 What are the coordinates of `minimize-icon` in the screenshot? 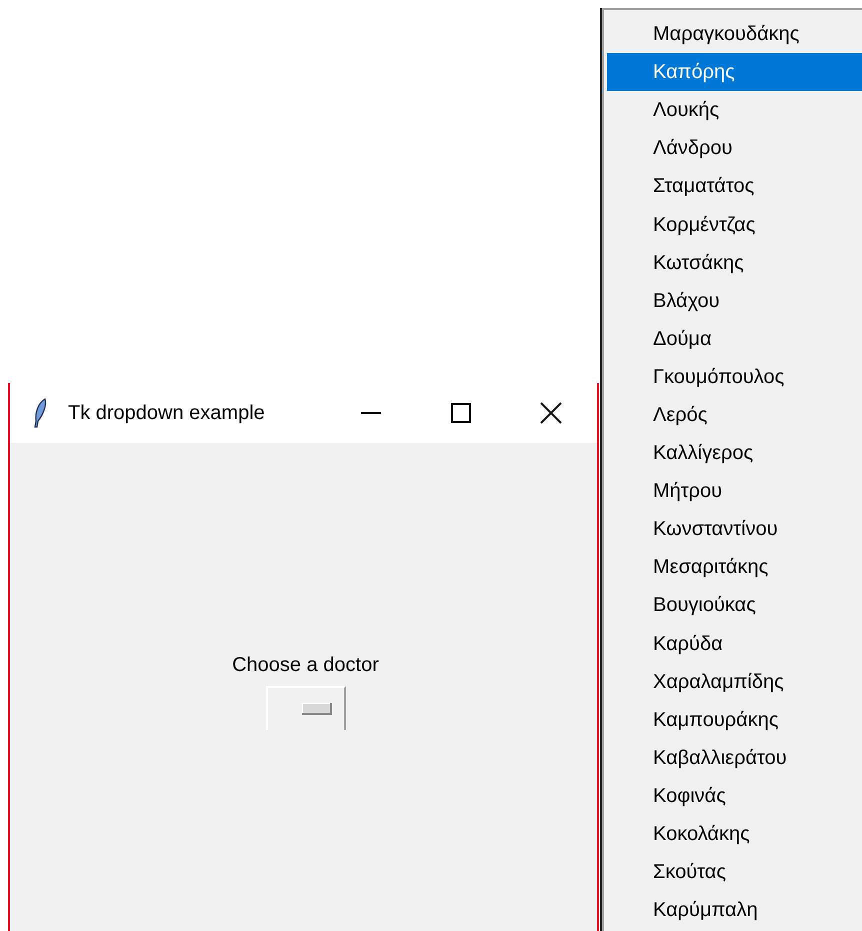 It's located at (371, 413).